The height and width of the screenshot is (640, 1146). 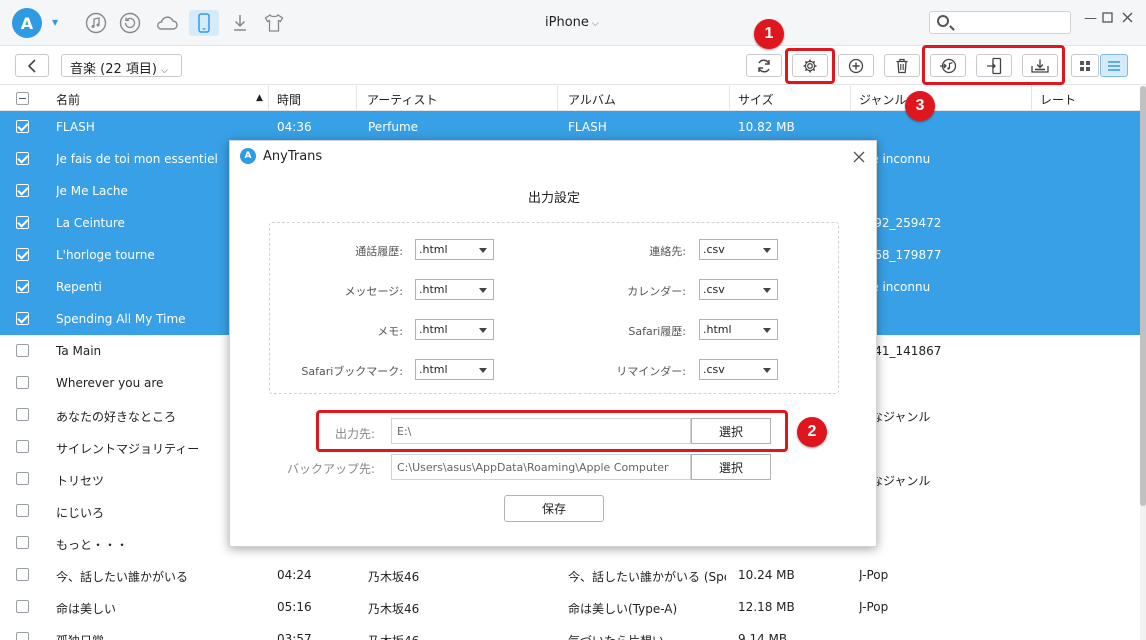 What do you see at coordinates (96, 23) in the screenshot?
I see `music-note-icon` at bounding box center [96, 23].